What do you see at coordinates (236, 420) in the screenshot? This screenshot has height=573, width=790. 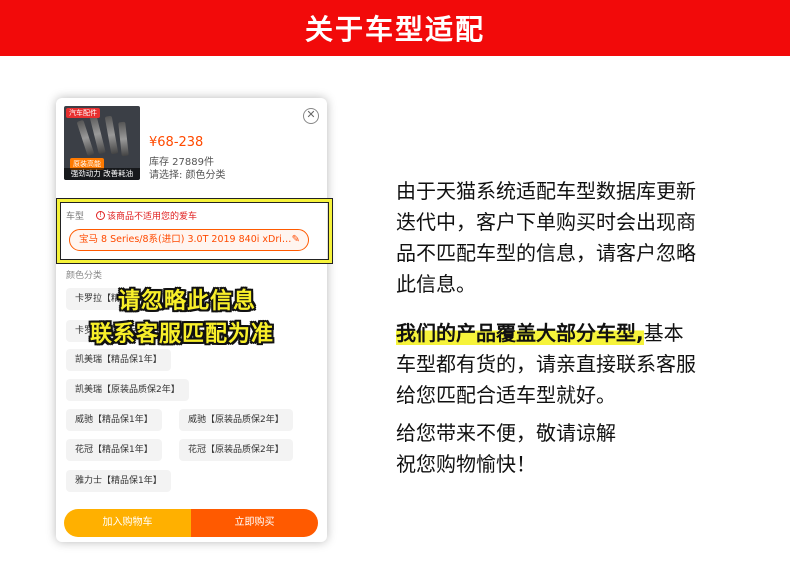 I see `sku-option: 威驰【原装品质保2年】` at bounding box center [236, 420].